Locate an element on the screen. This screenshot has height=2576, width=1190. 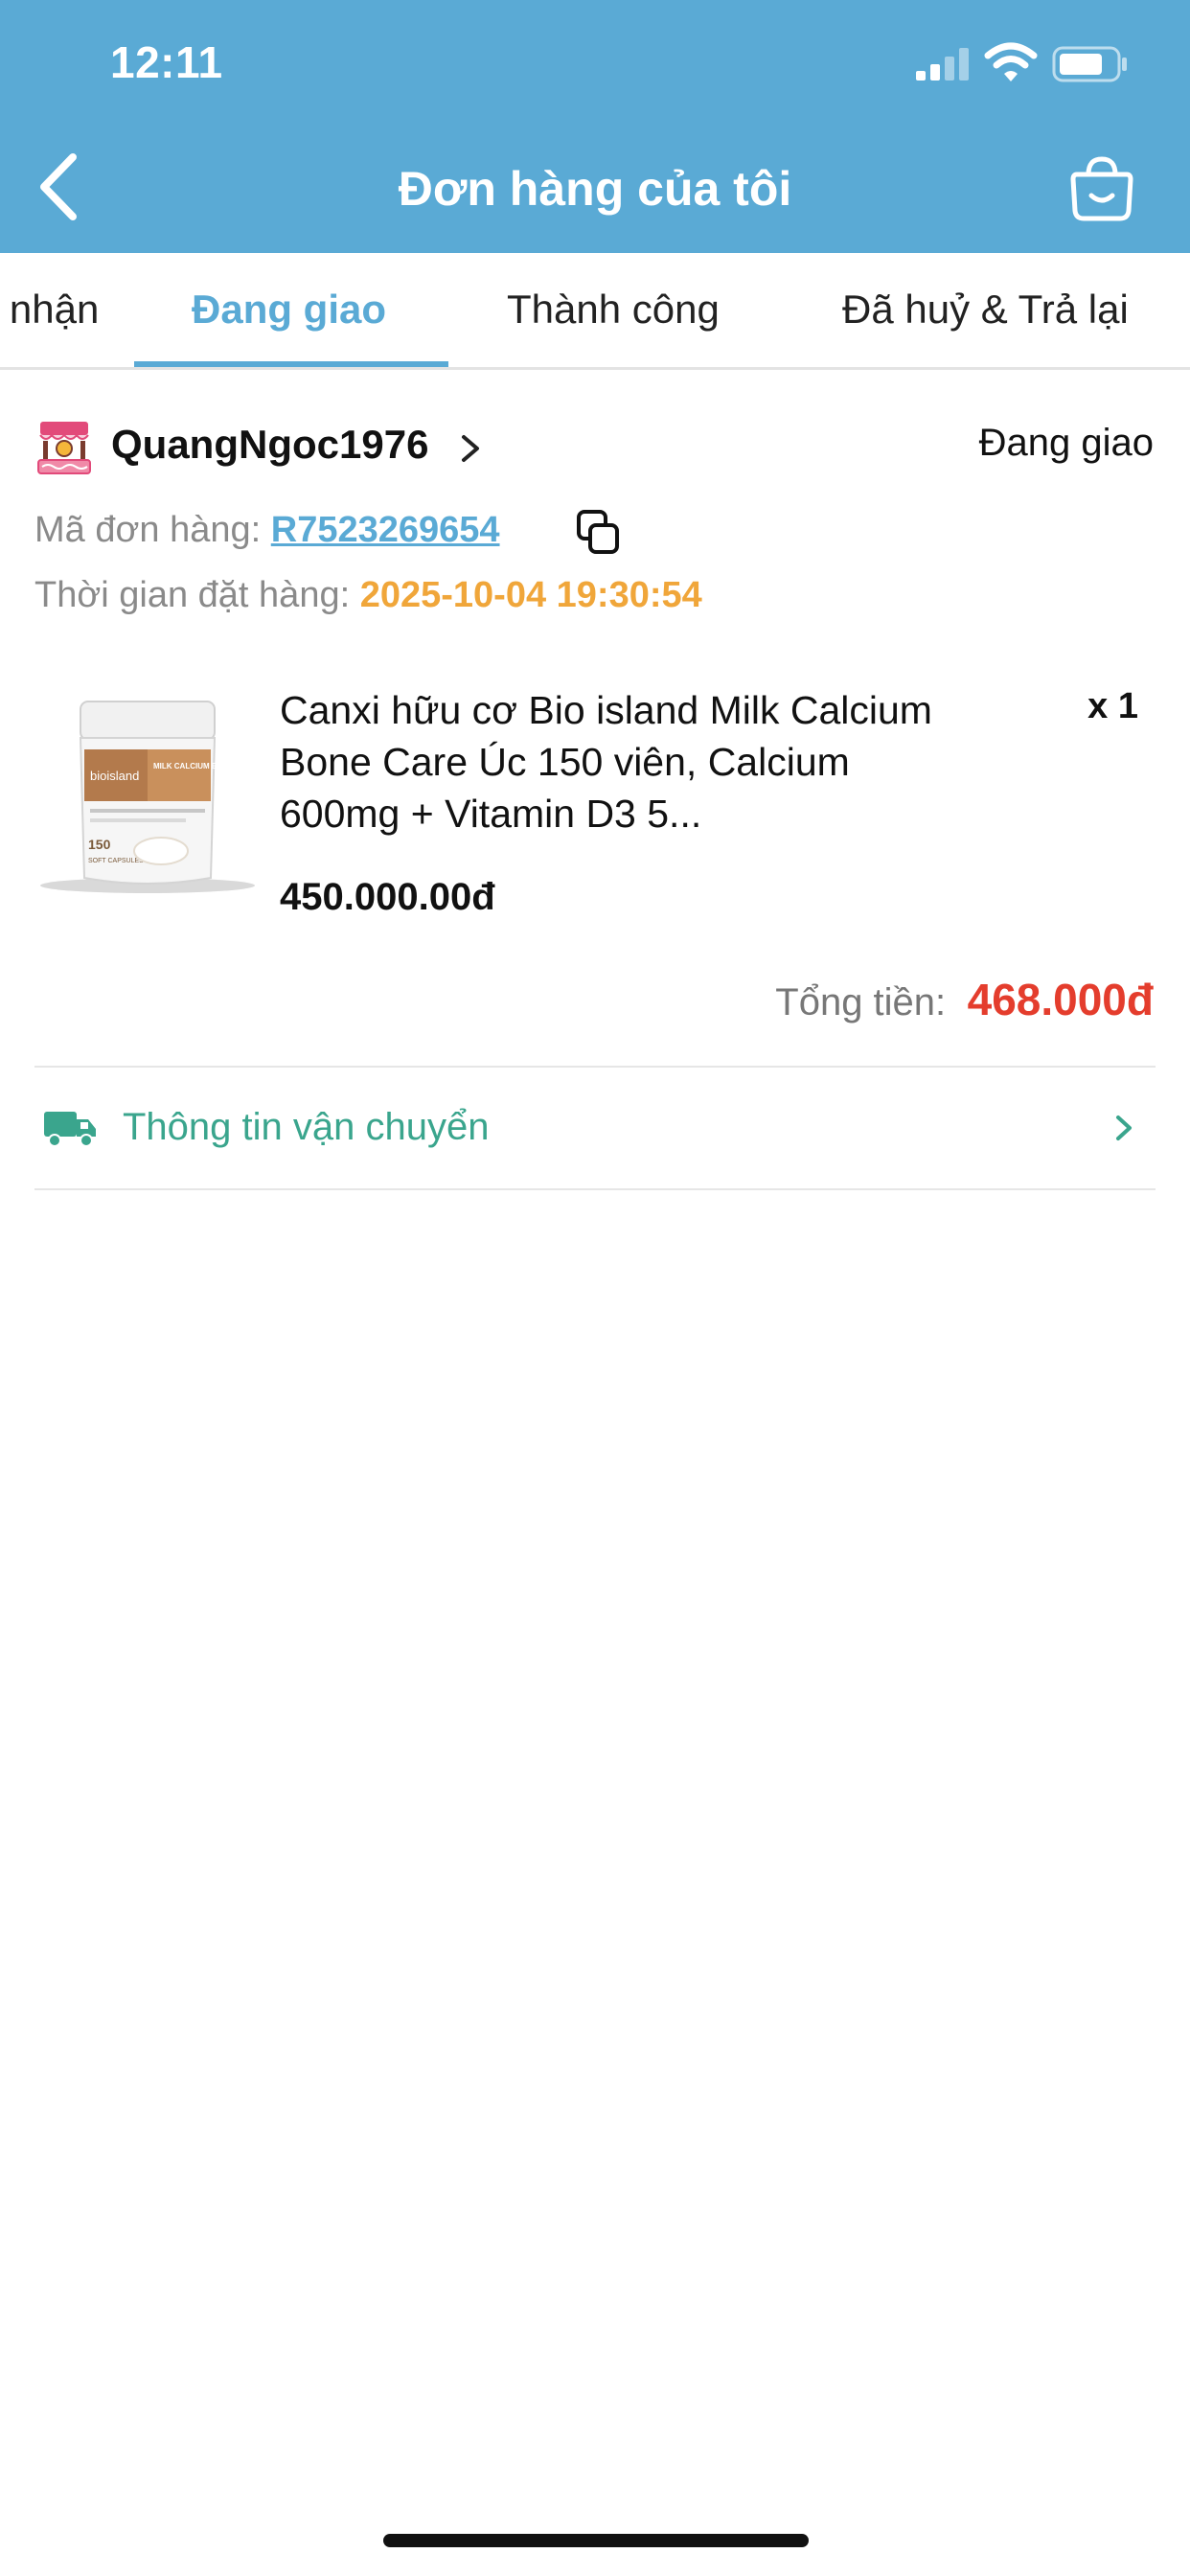
product-price: 450.000.00đ is located at coordinates (388, 897).